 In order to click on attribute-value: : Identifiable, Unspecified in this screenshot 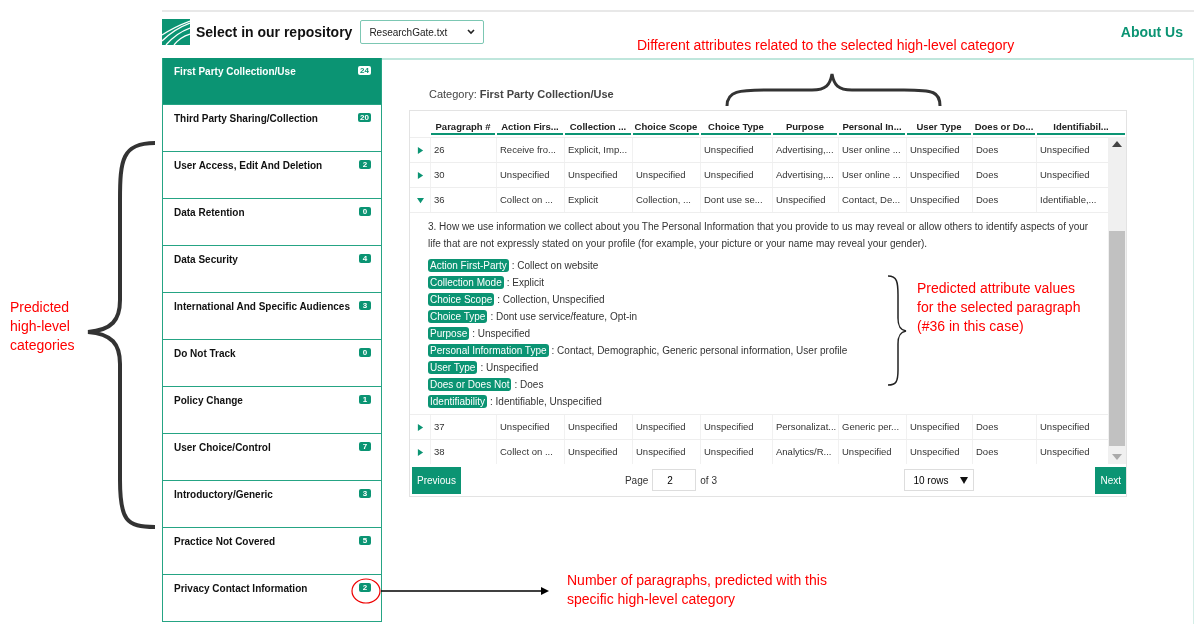, I will do `click(546, 401)`.